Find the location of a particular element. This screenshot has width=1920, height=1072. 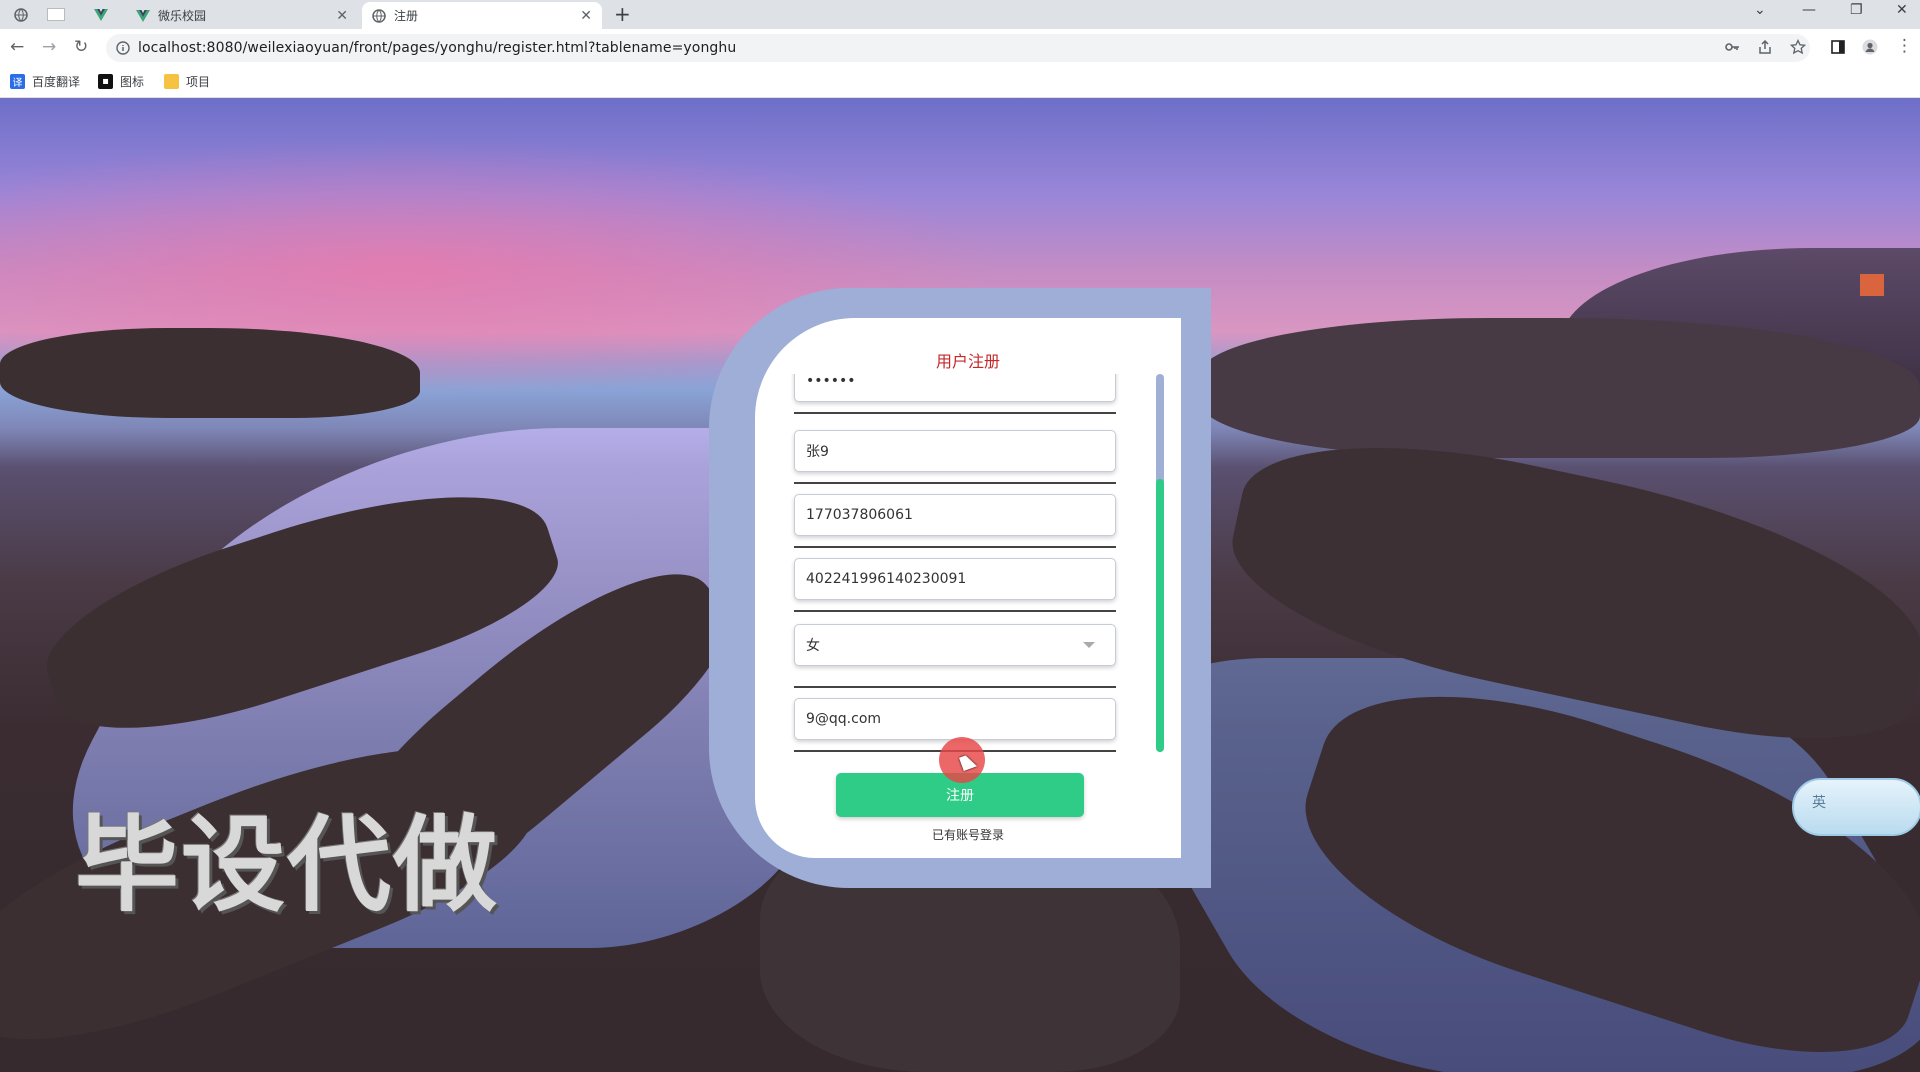

pinned-tab-vue is located at coordinates (101, 14).